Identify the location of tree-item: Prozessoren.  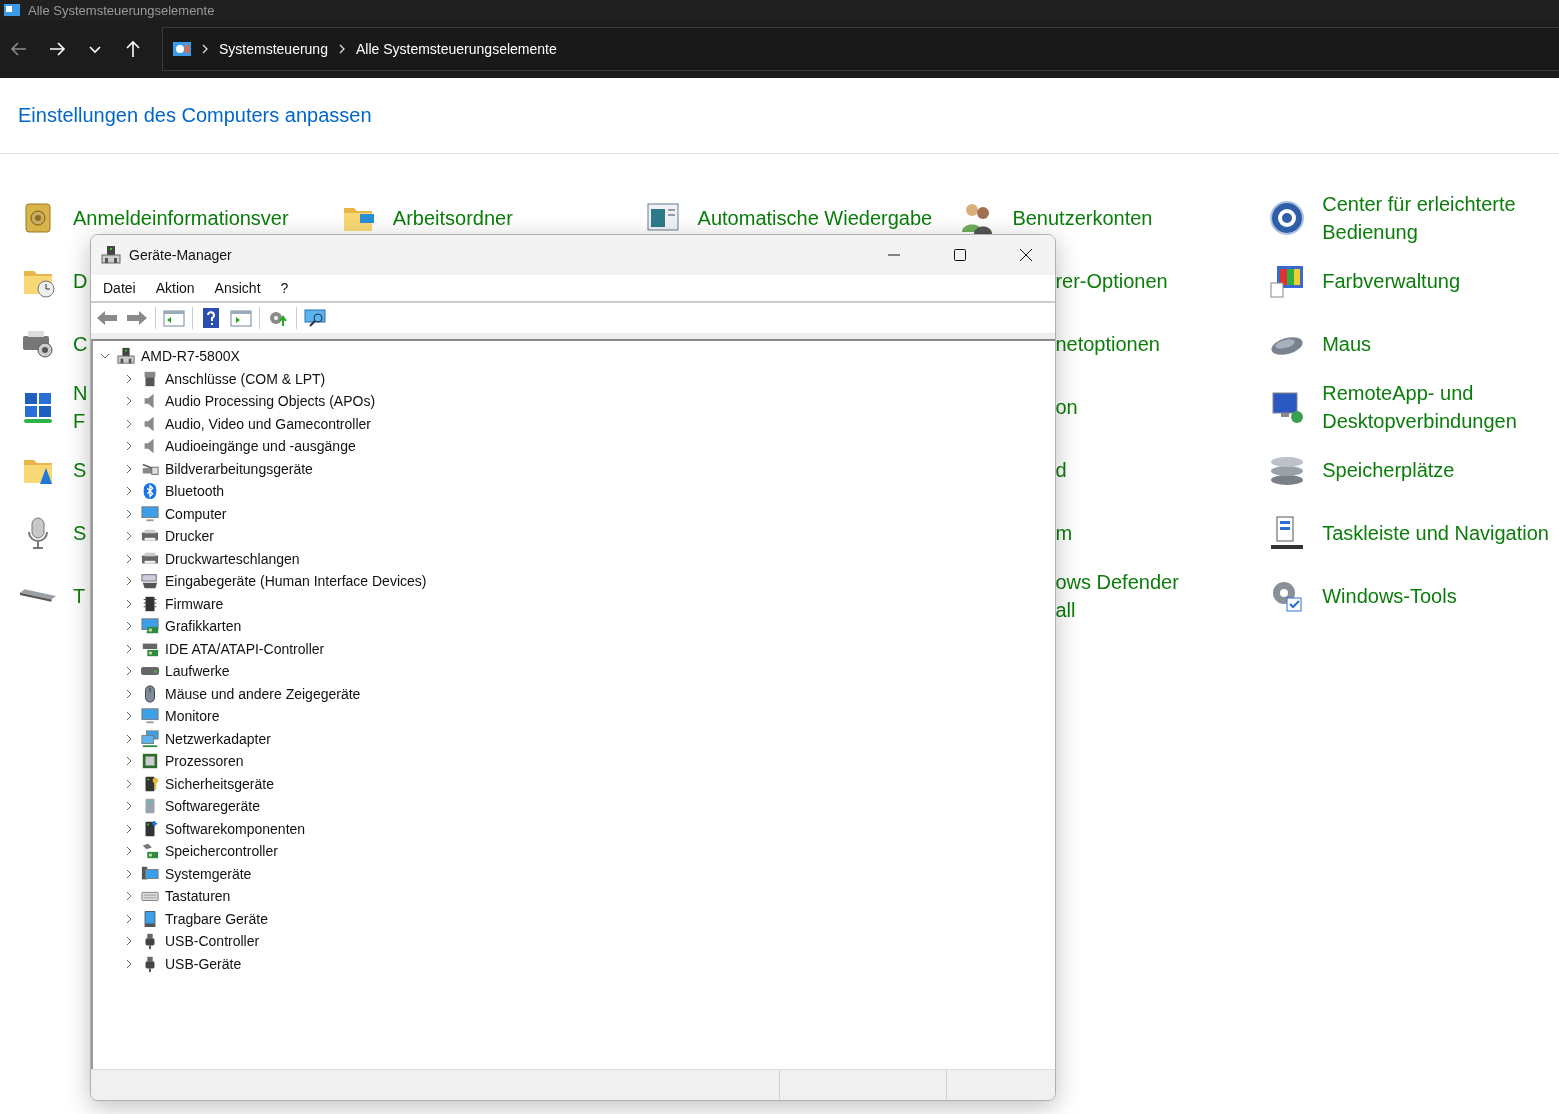
(204, 761).